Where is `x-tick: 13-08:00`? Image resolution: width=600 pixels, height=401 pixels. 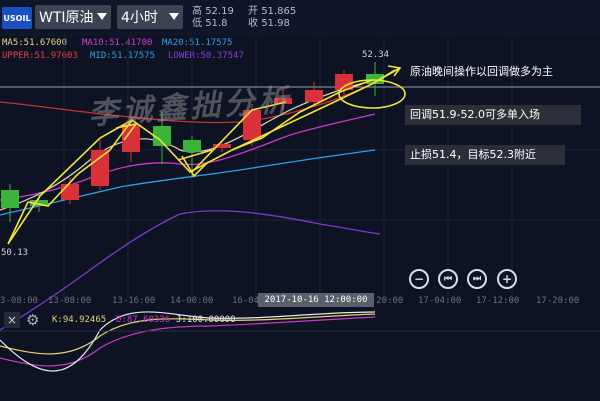
x-tick: 13-08:00 is located at coordinates (70, 301).